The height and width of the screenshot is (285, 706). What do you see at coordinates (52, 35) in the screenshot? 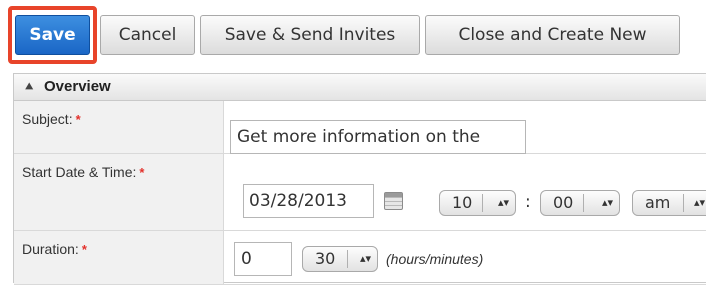
I see `save-button: Save` at bounding box center [52, 35].